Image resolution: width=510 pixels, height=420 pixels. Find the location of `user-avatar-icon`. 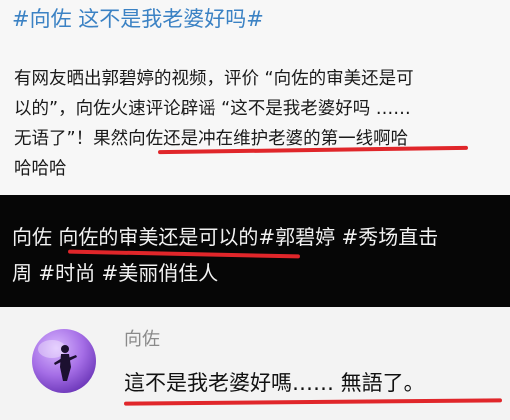

user-avatar-icon is located at coordinates (64, 361).